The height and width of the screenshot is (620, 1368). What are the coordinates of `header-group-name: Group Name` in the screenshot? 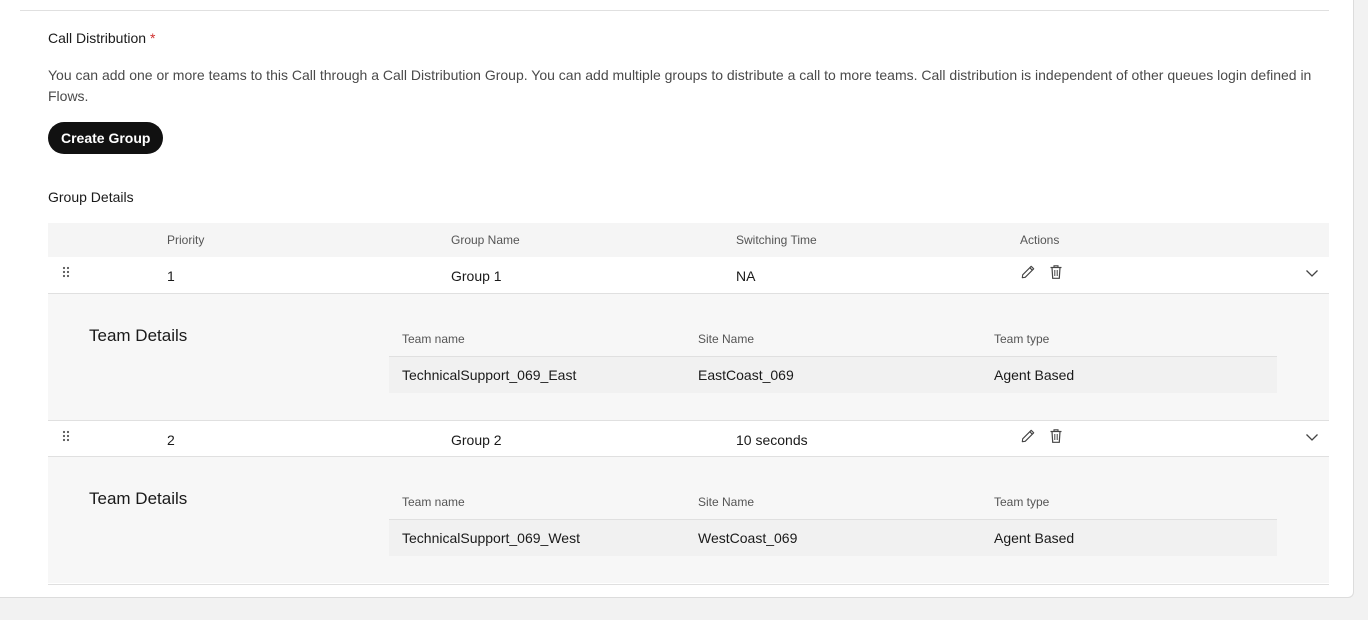 It's located at (485, 240).